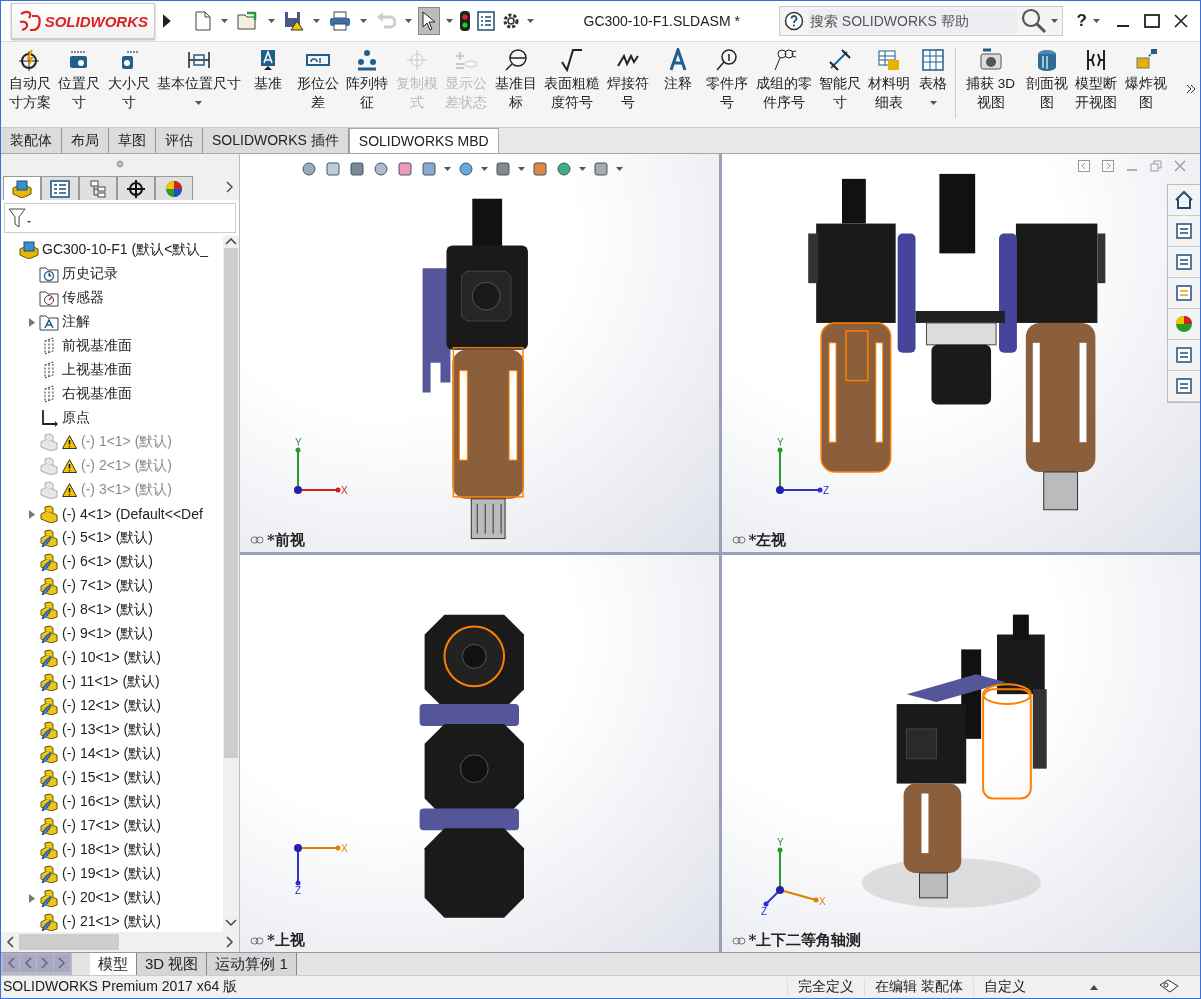  I want to click on ribbon-button: 剖面视图, so click(1047, 80).